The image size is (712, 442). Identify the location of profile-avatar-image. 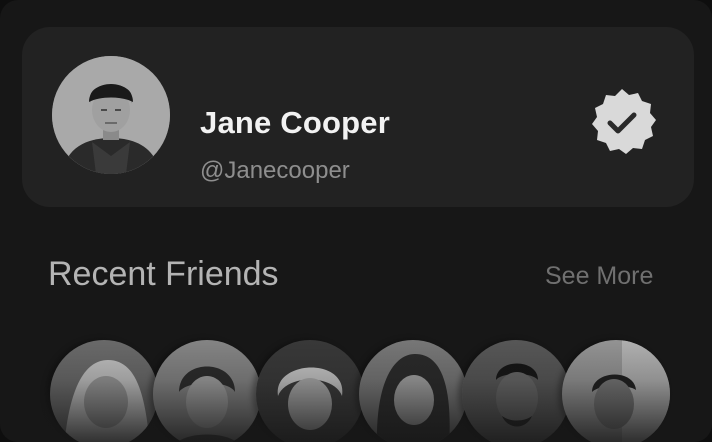
(111, 115).